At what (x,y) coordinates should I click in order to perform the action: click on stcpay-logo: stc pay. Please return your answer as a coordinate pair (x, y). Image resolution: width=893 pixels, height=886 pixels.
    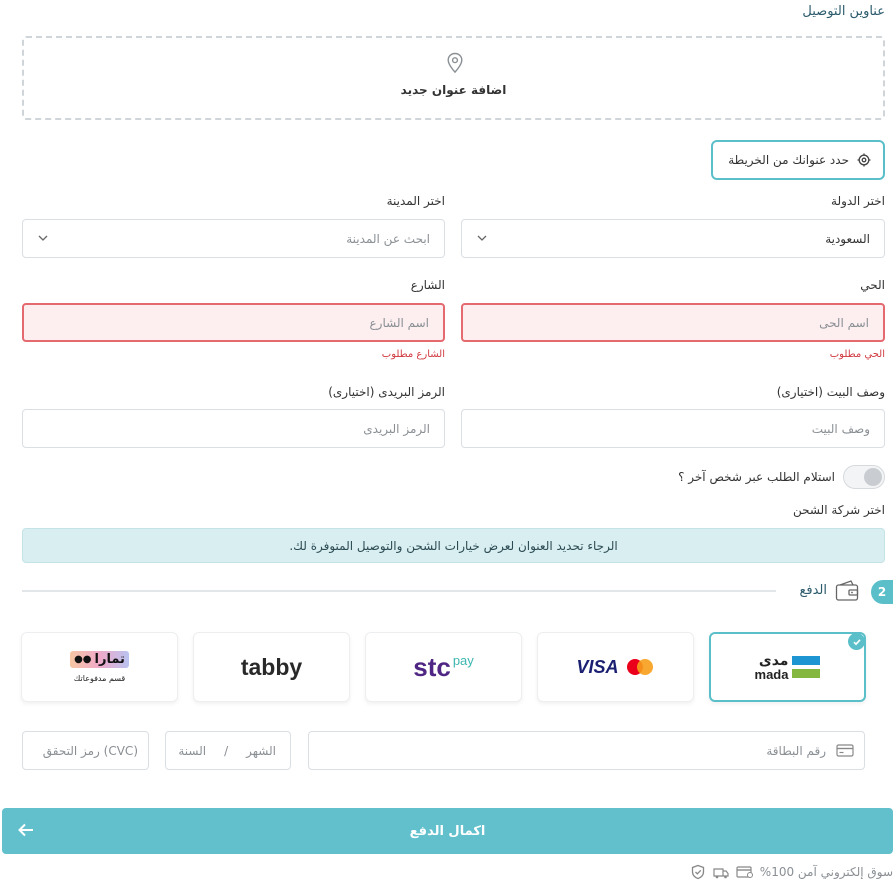
    Looking at the image, I should click on (443, 667).